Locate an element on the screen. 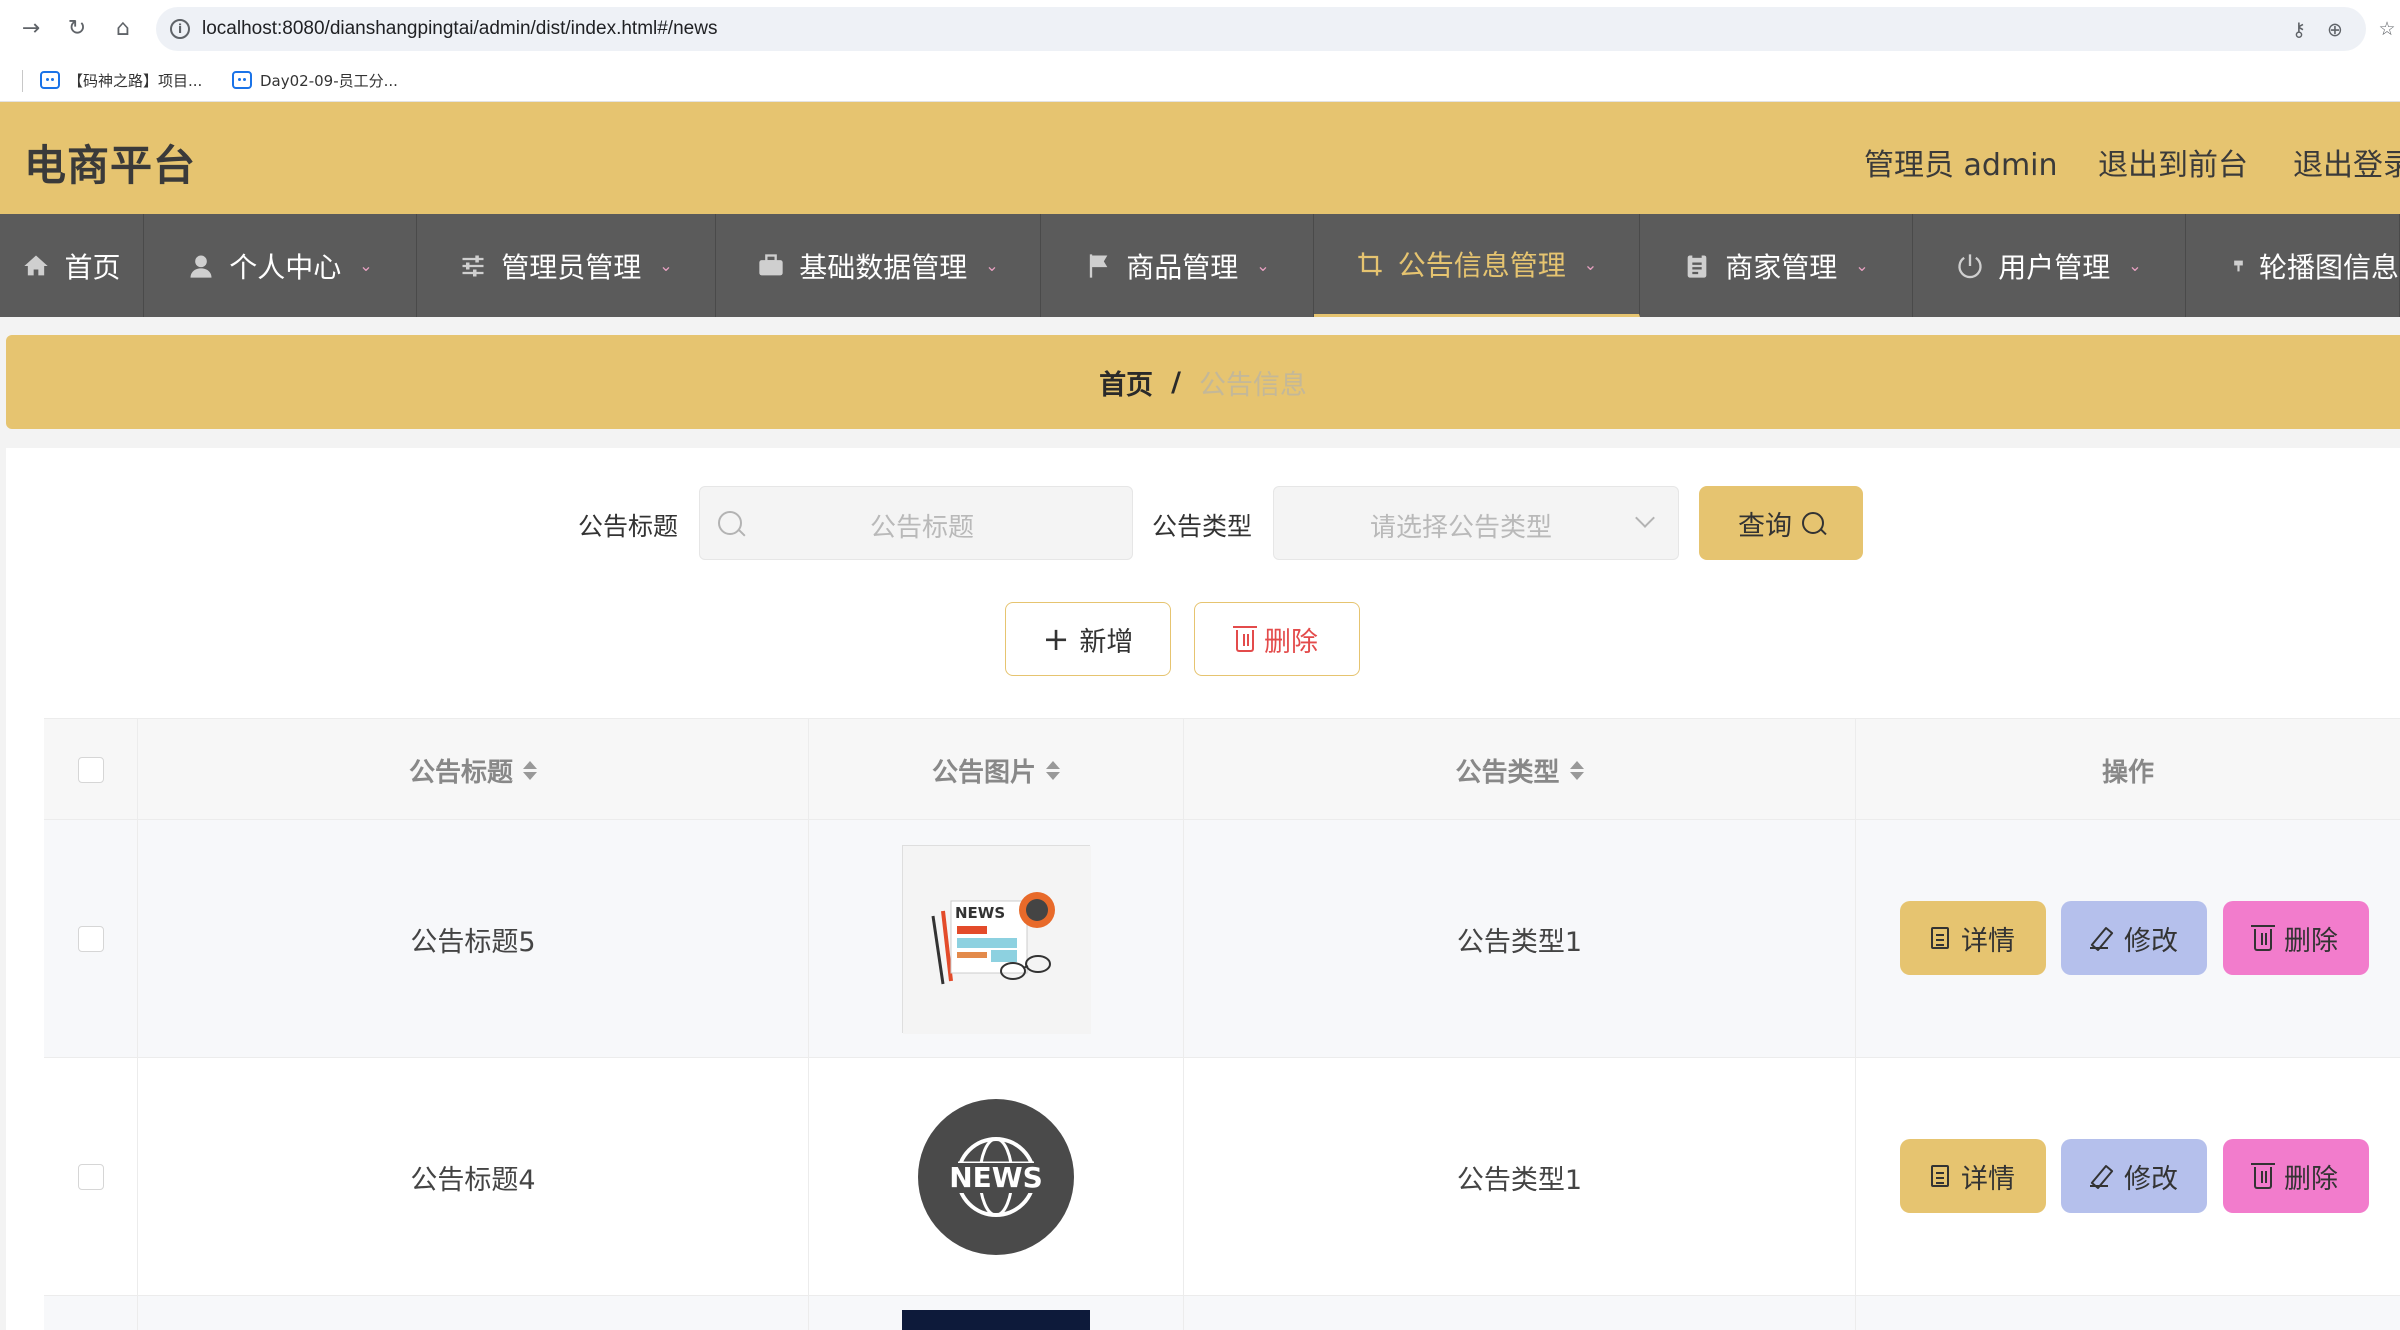 This screenshot has height=1330, width=2400. news-globe-badge: NEWS is located at coordinates (996, 1177).